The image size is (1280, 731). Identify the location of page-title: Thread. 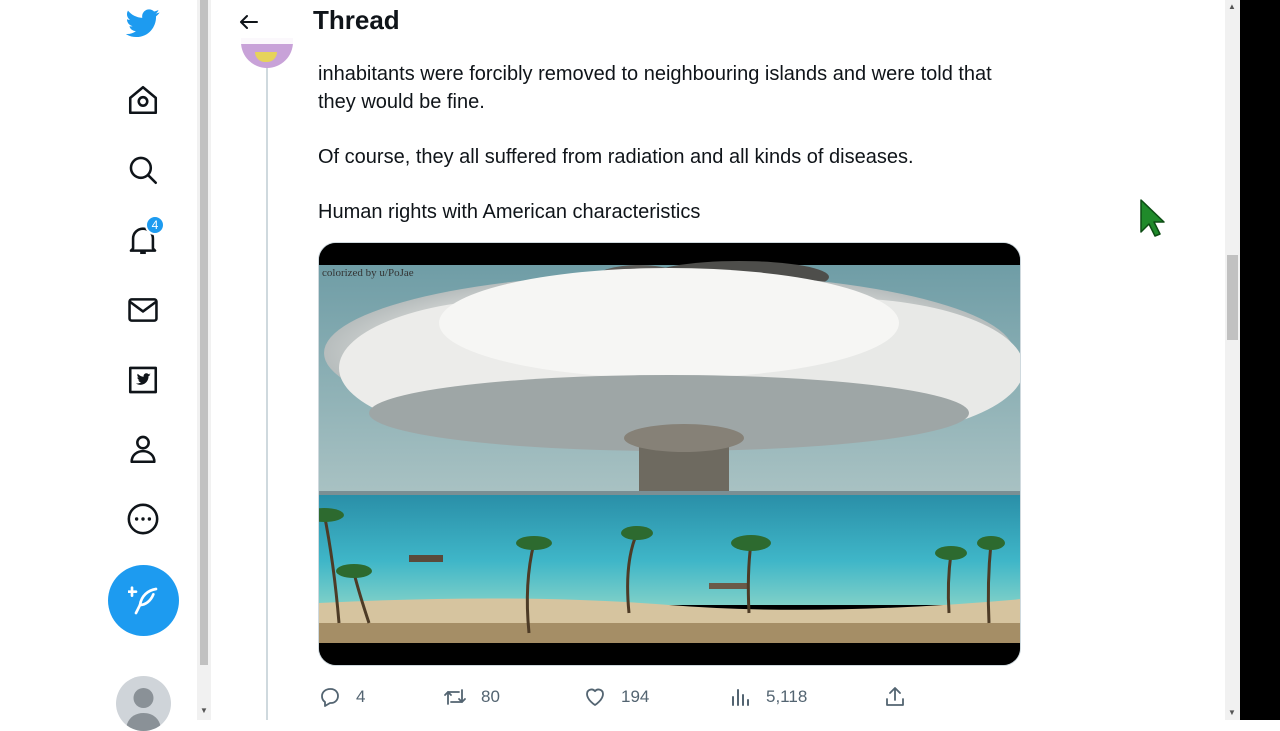
(356, 20).